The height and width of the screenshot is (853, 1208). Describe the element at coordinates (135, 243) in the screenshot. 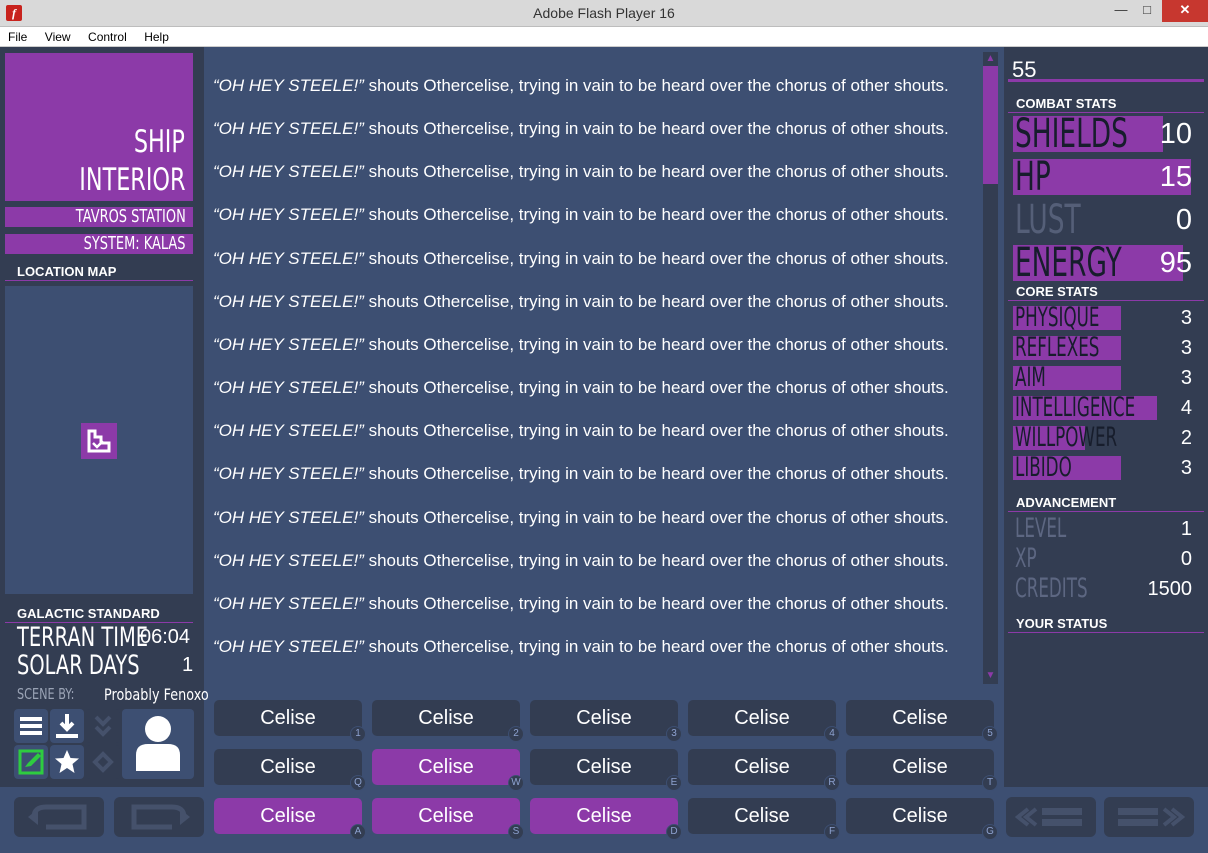

I see `system-name: SYSTEM: KALAS` at that location.